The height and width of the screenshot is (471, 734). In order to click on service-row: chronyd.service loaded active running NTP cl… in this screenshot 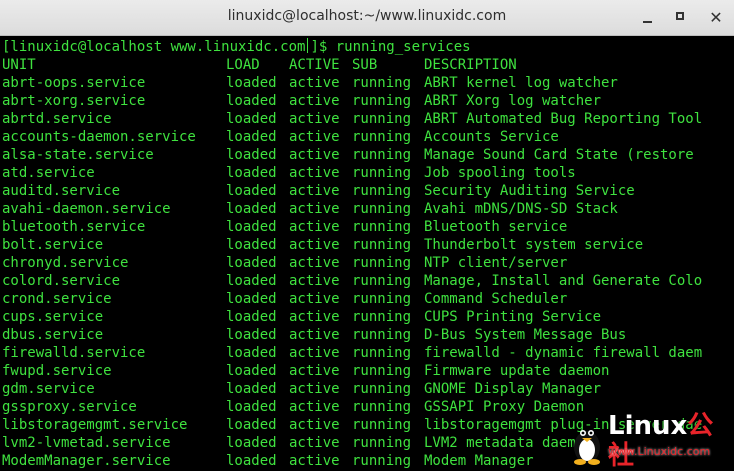, I will do `click(367, 263)`.